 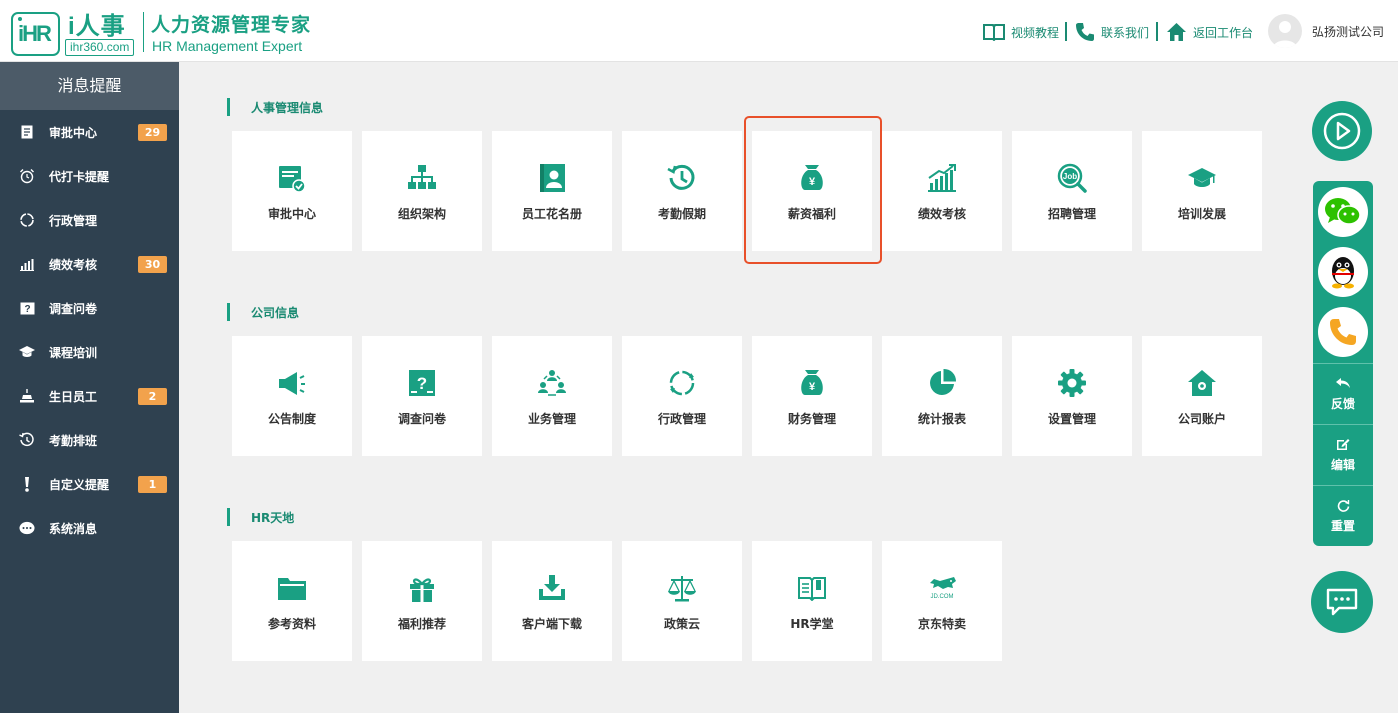 I want to click on card-settings: 设置管理, so click(x=1072, y=396).